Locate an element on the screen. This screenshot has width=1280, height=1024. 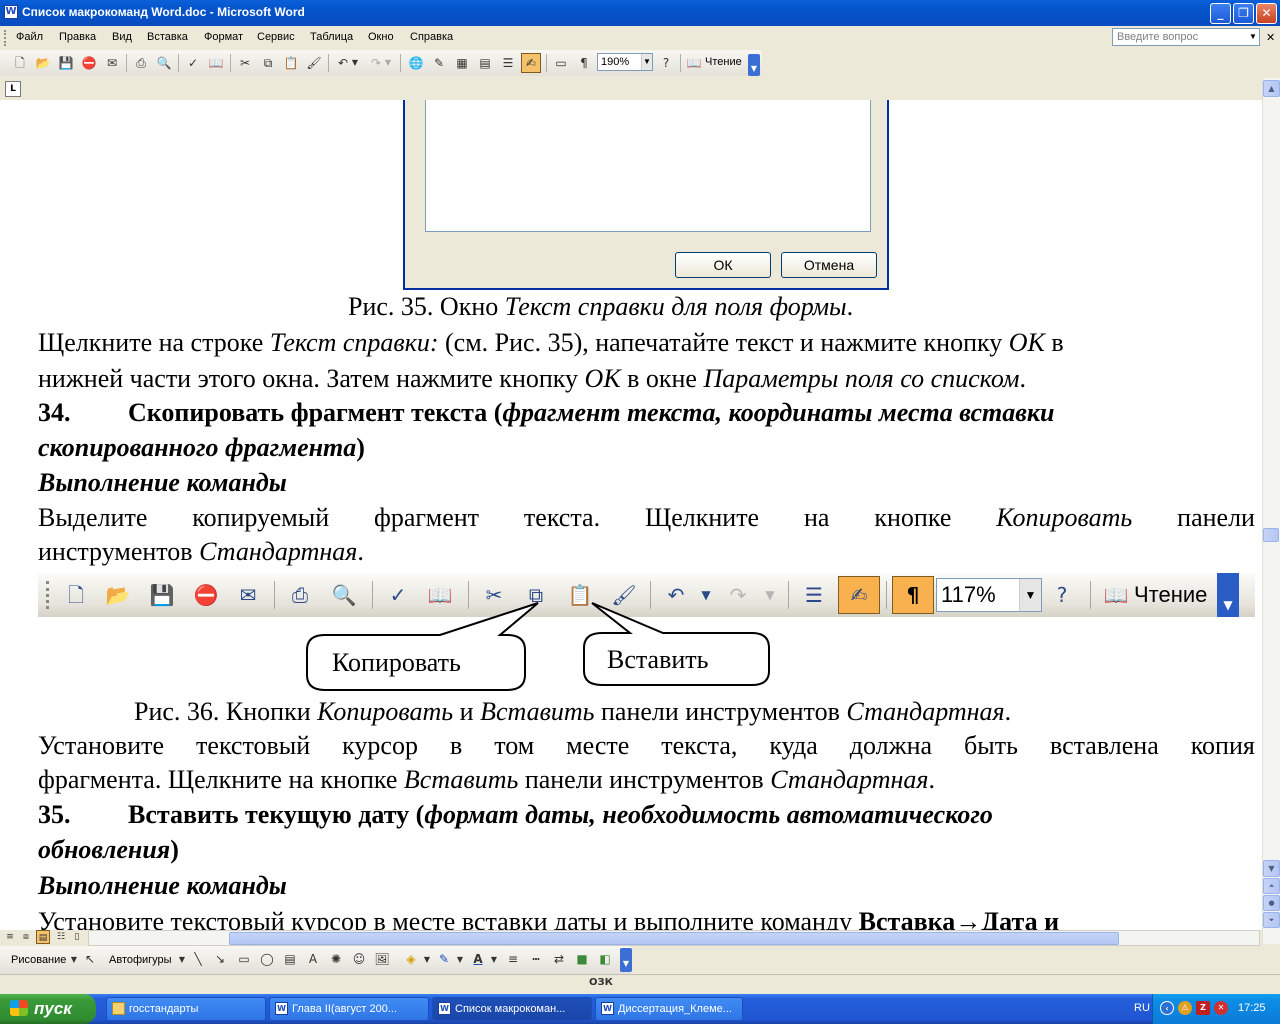
arrow-icon: ↘ is located at coordinates (220, 959).